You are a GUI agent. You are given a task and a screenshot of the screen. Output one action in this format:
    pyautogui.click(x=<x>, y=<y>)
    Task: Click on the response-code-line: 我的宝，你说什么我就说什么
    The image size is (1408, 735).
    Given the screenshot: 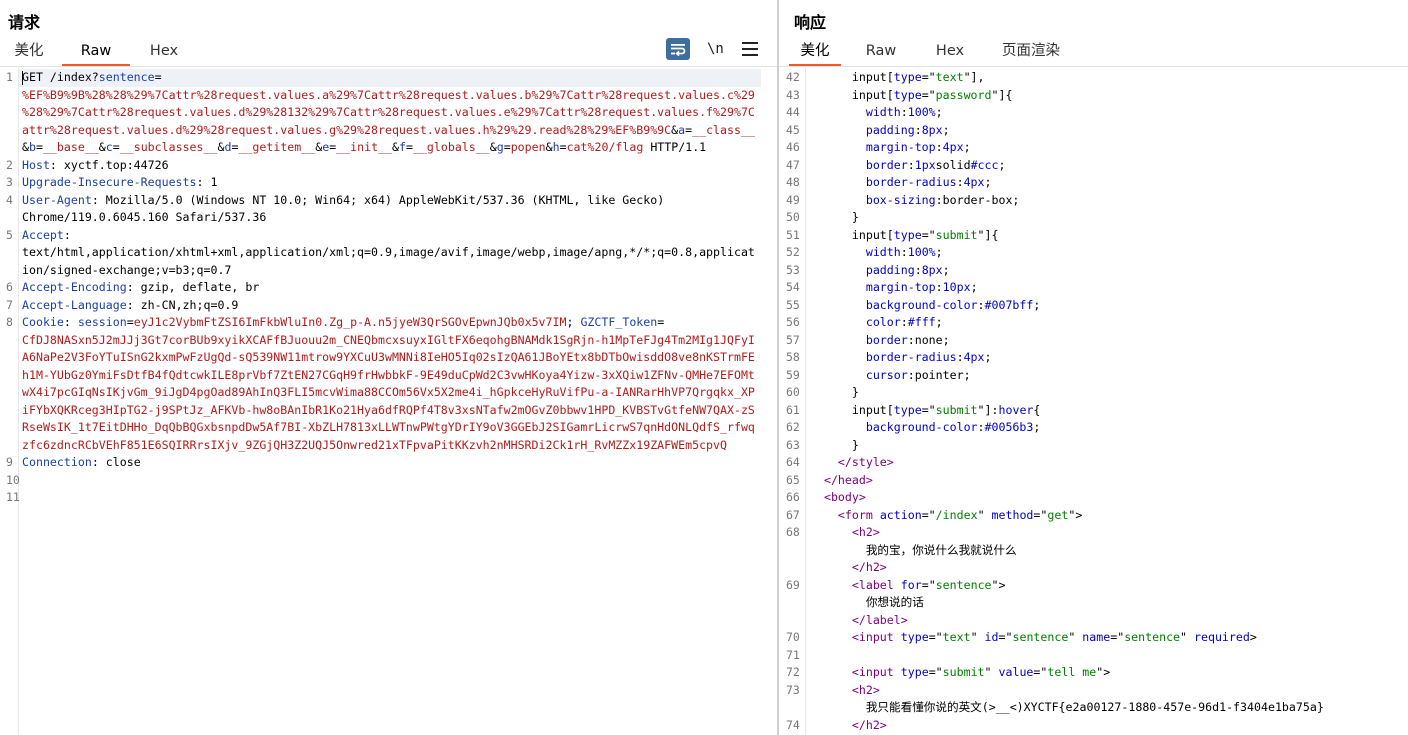 What is the action you would take?
    pyautogui.click(x=913, y=549)
    